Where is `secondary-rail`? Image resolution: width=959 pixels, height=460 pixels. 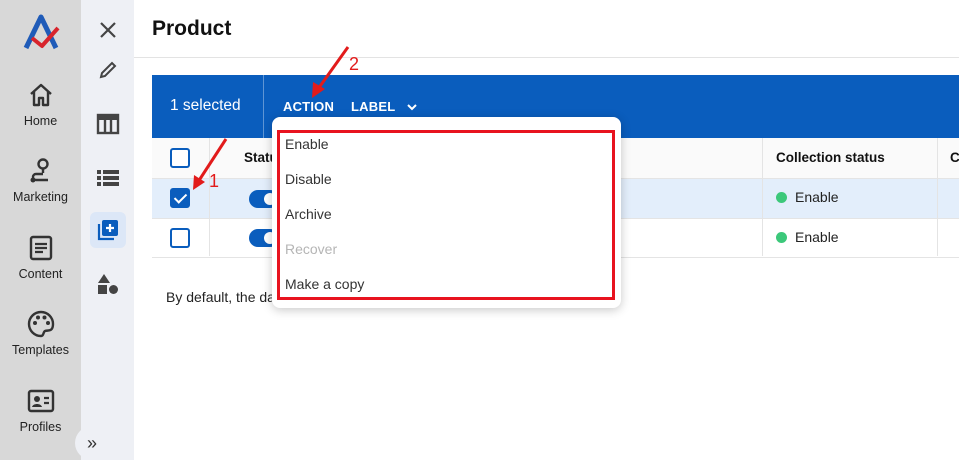 secondary-rail is located at coordinates (107, 230).